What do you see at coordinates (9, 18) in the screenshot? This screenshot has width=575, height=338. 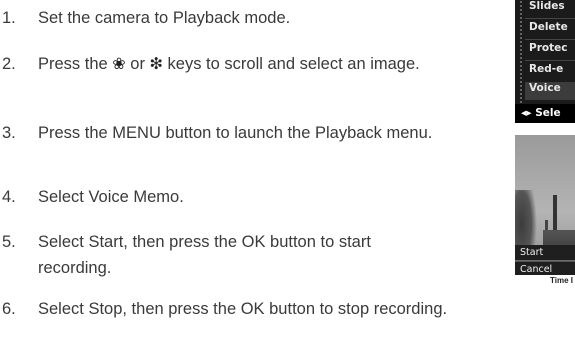 I see `step-number: 1.` at bounding box center [9, 18].